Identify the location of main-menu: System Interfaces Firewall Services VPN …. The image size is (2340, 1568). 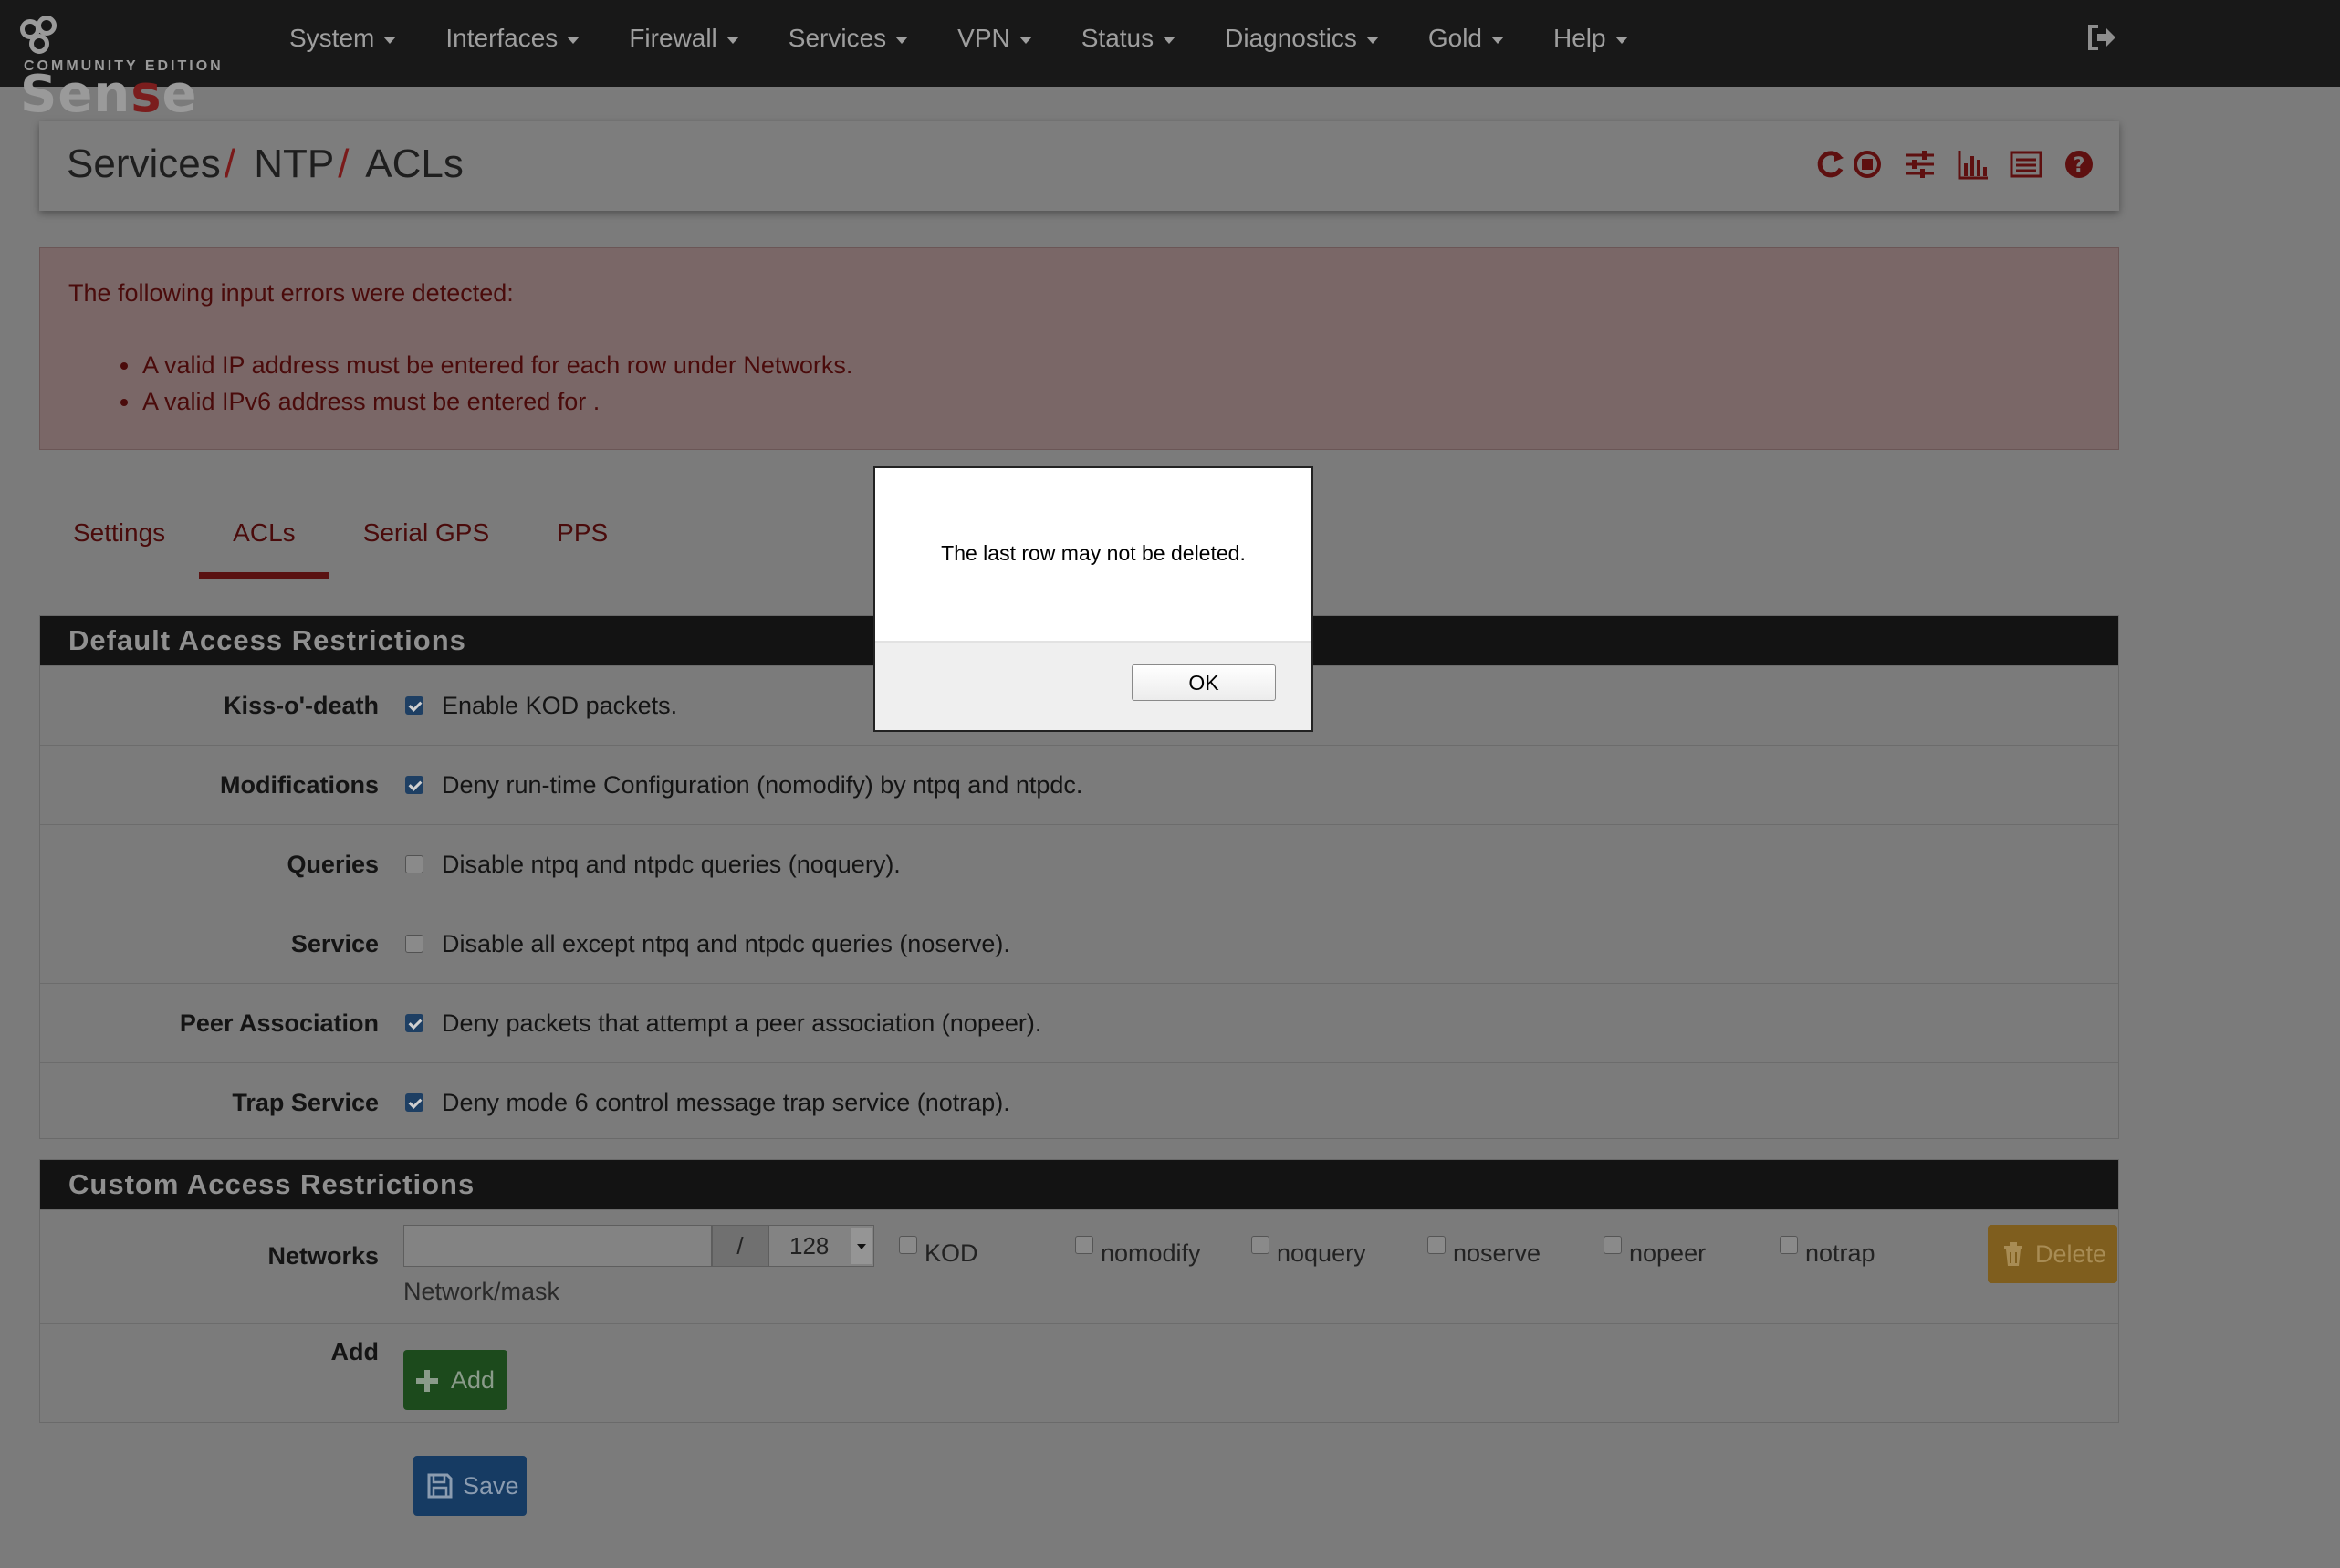
(959, 38).